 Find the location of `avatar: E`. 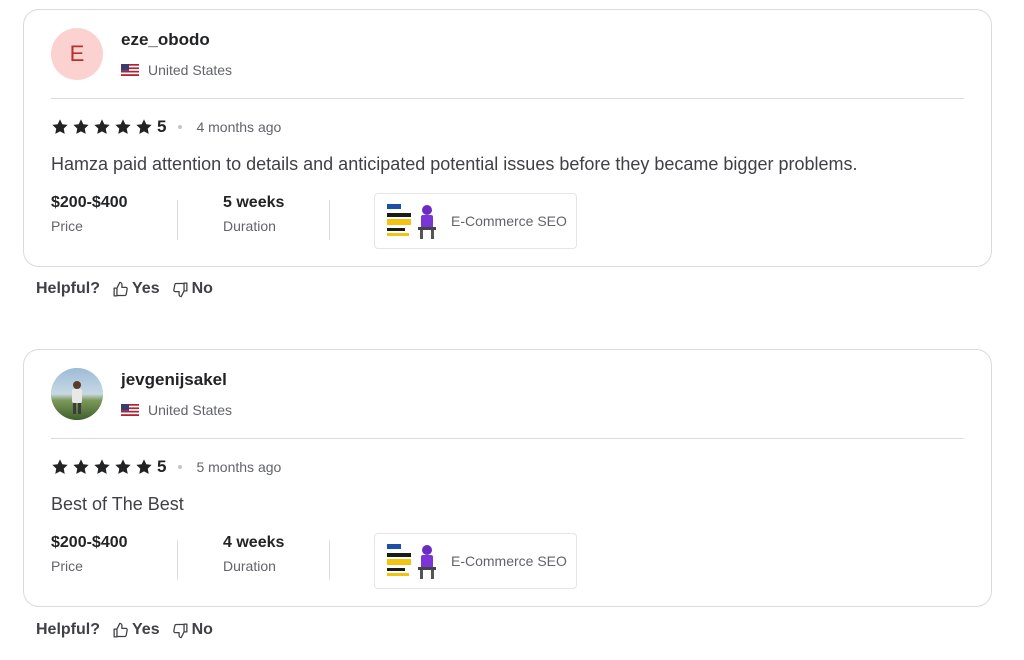

avatar: E is located at coordinates (77, 54).